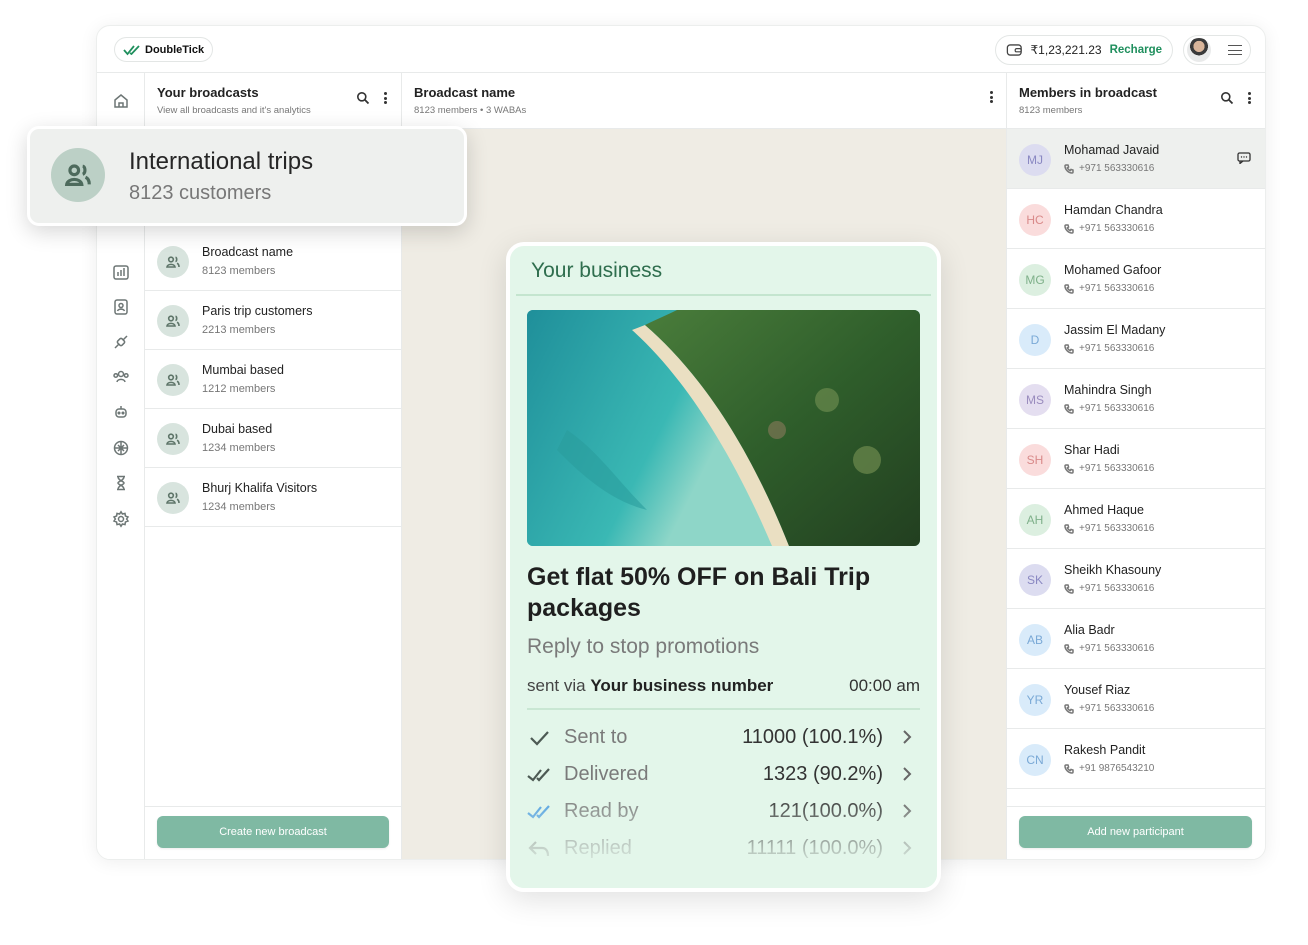  I want to click on opt-out-text: Reply to stop promotions, so click(643, 646).